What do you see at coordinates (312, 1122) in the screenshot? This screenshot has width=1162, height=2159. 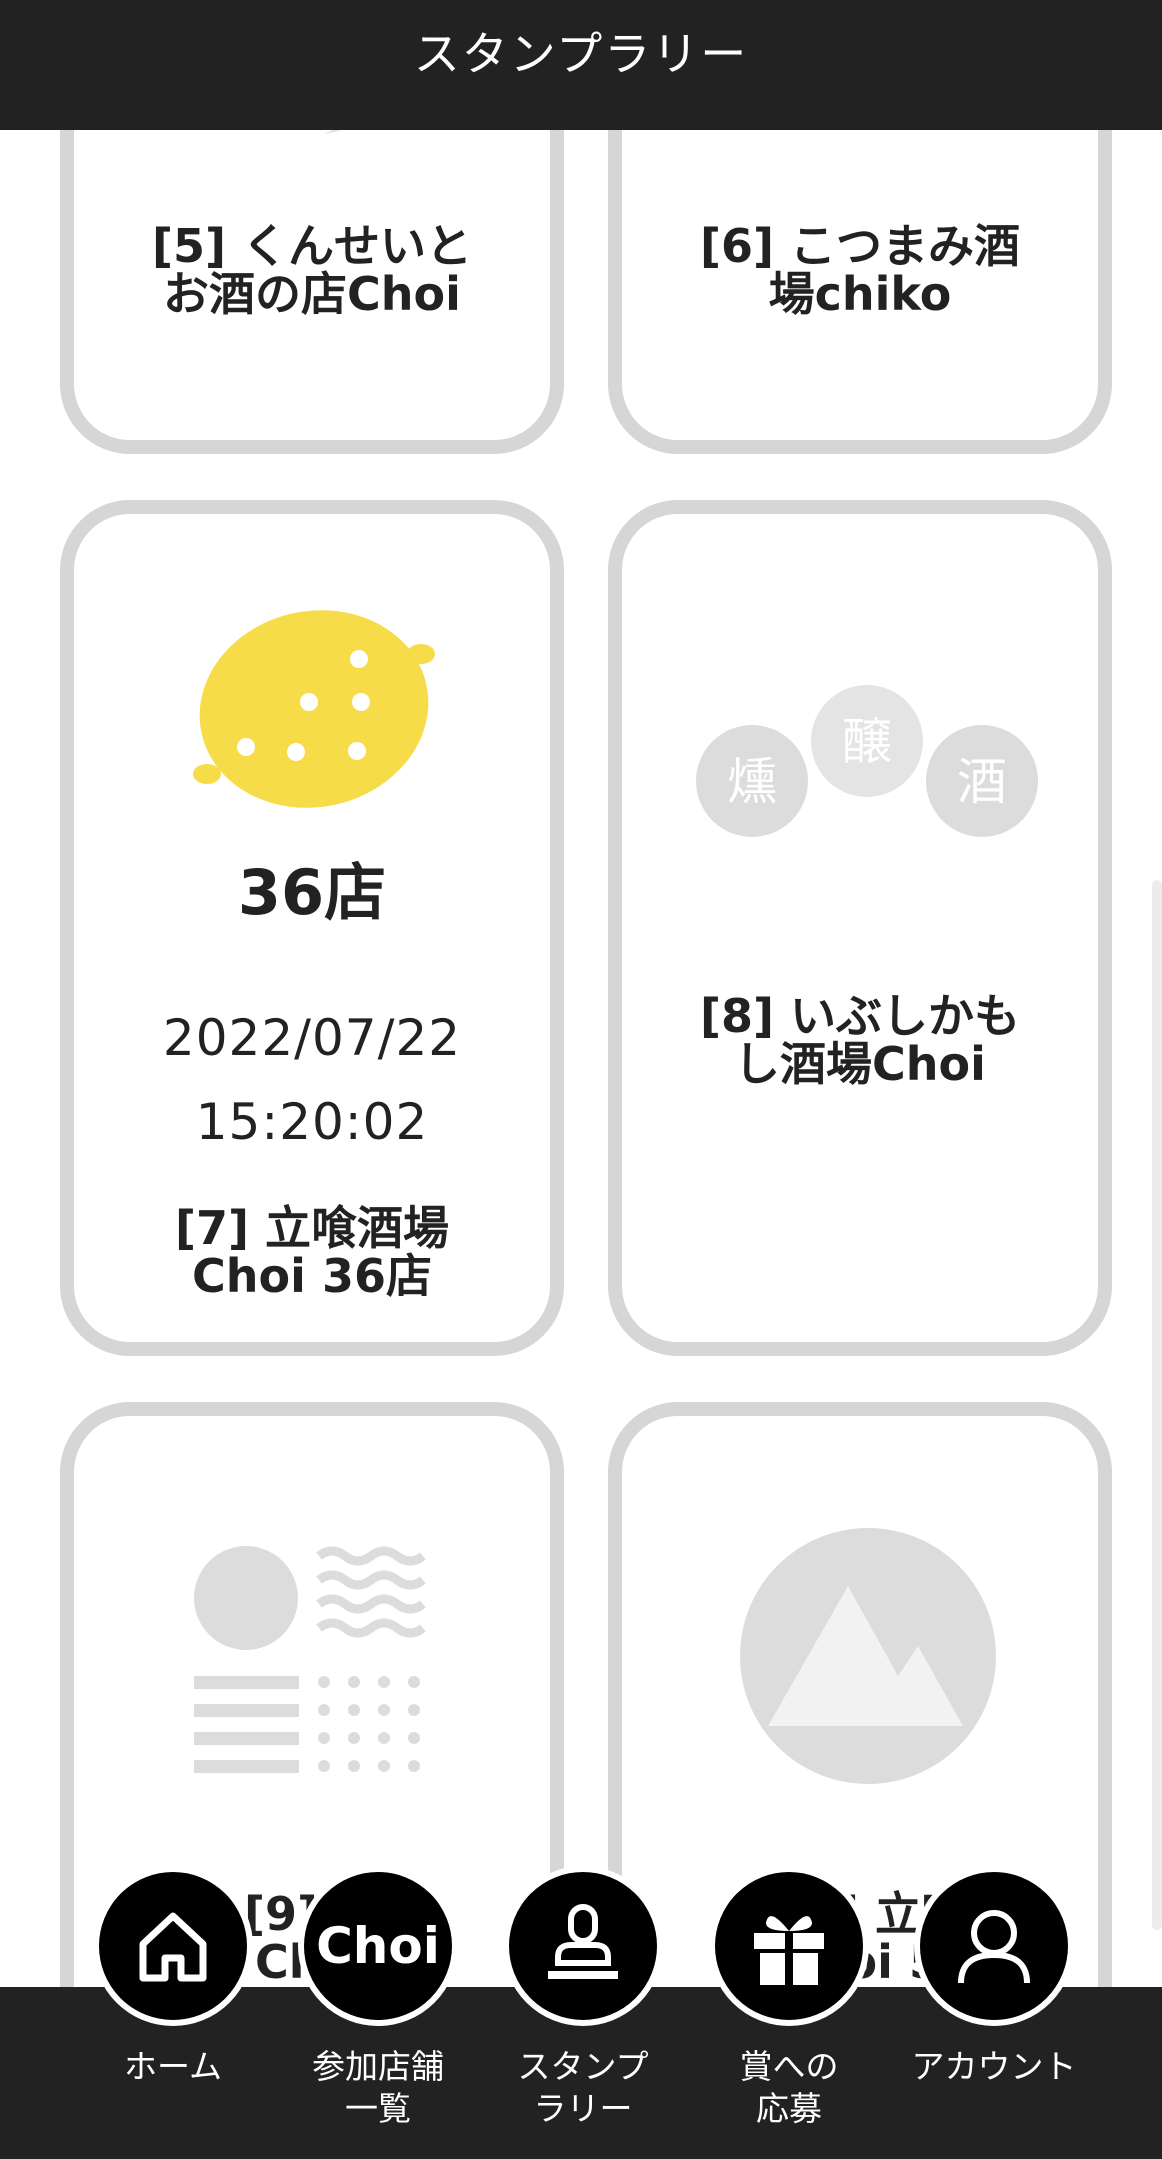 I see `stamp-time: 15:20:02` at bounding box center [312, 1122].